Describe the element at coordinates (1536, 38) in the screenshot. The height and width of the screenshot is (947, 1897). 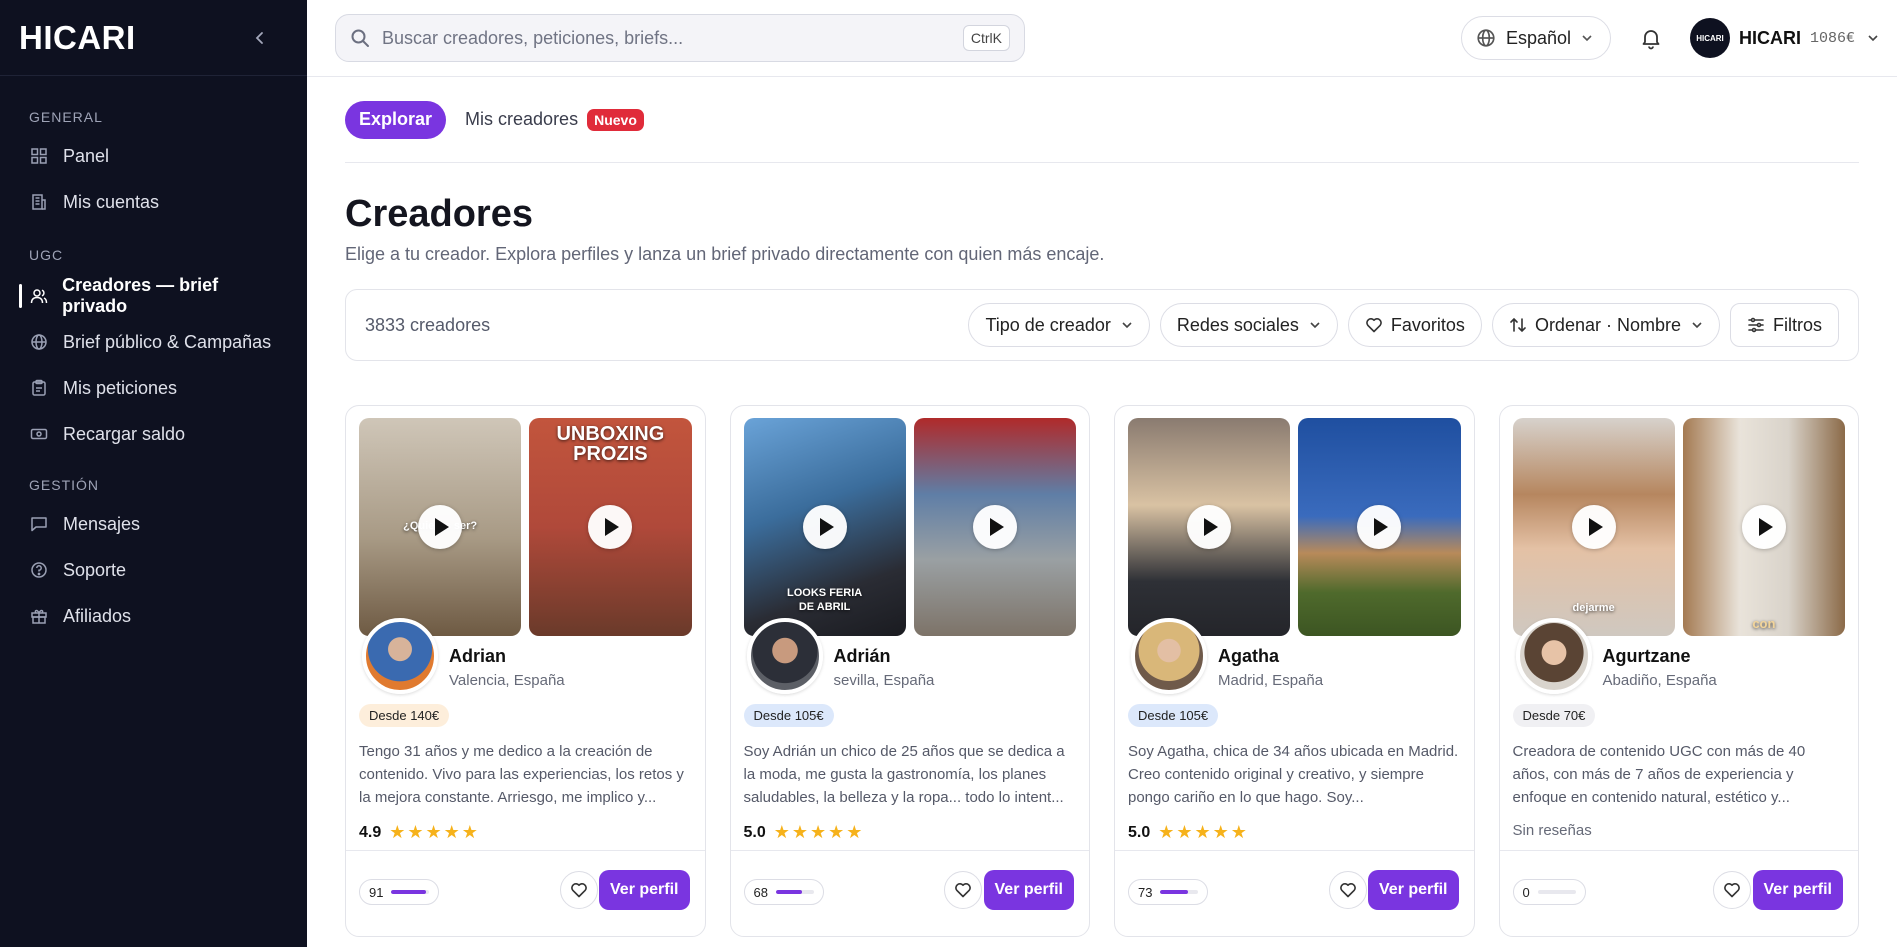
I see `language-selector: Español` at that location.